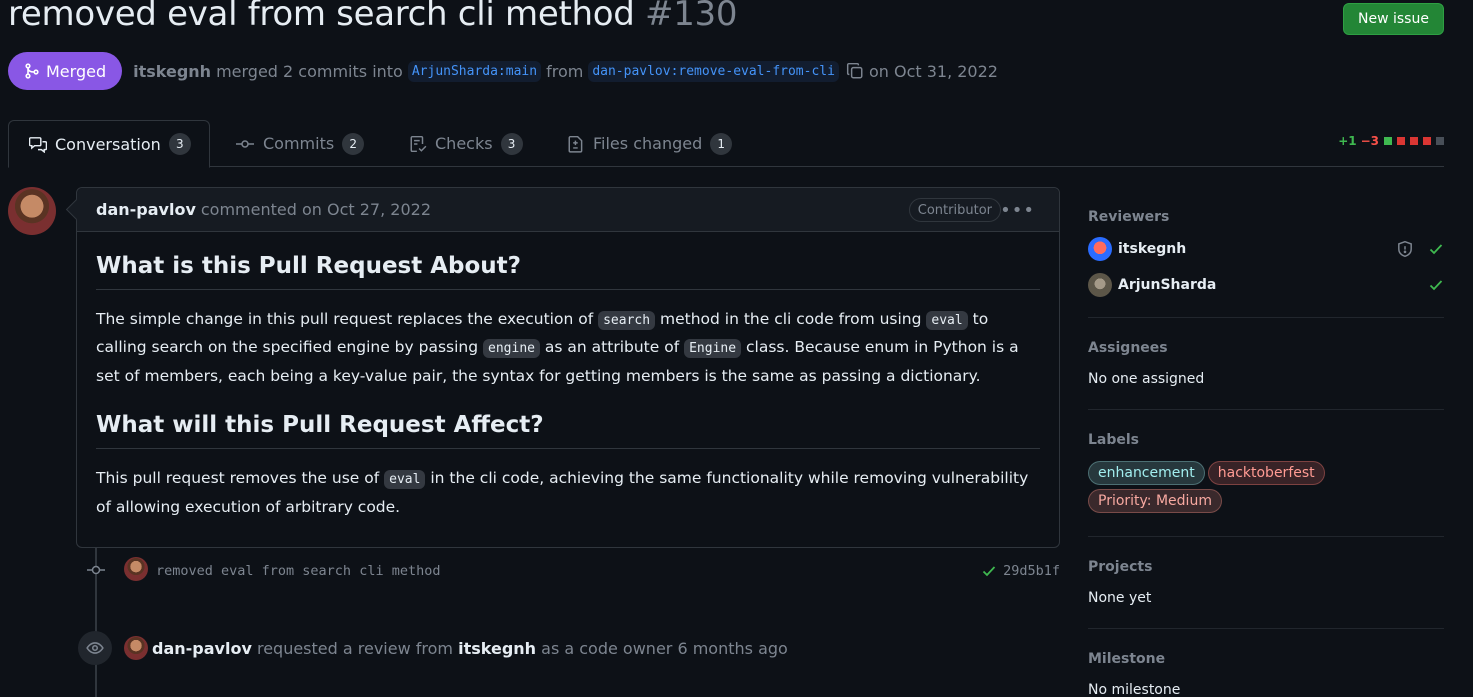 This screenshot has height=697, width=1473. Describe the element at coordinates (1393, 19) in the screenshot. I see `new-issue-button: New issue` at that location.